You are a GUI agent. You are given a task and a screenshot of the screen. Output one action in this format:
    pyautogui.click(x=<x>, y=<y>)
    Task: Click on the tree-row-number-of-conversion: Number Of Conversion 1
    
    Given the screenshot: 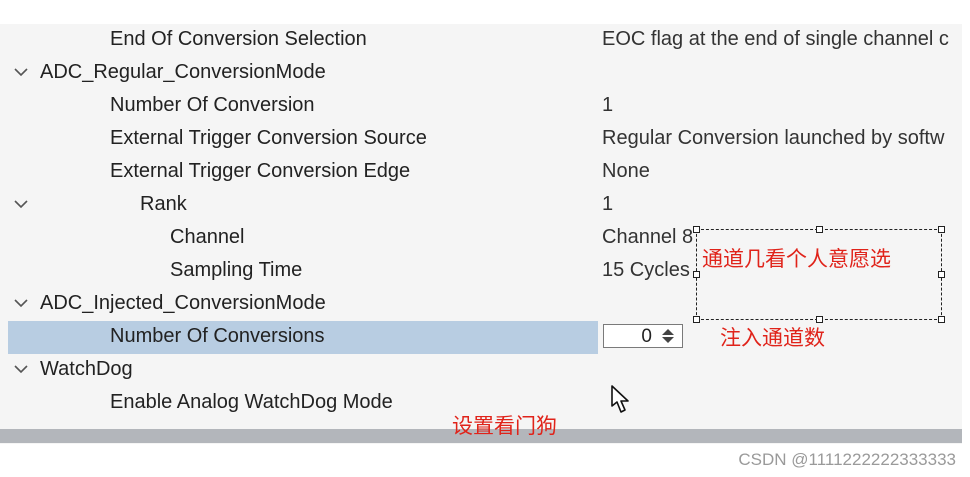 What is the action you would take?
    pyautogui.click(x=481, y=106)
    